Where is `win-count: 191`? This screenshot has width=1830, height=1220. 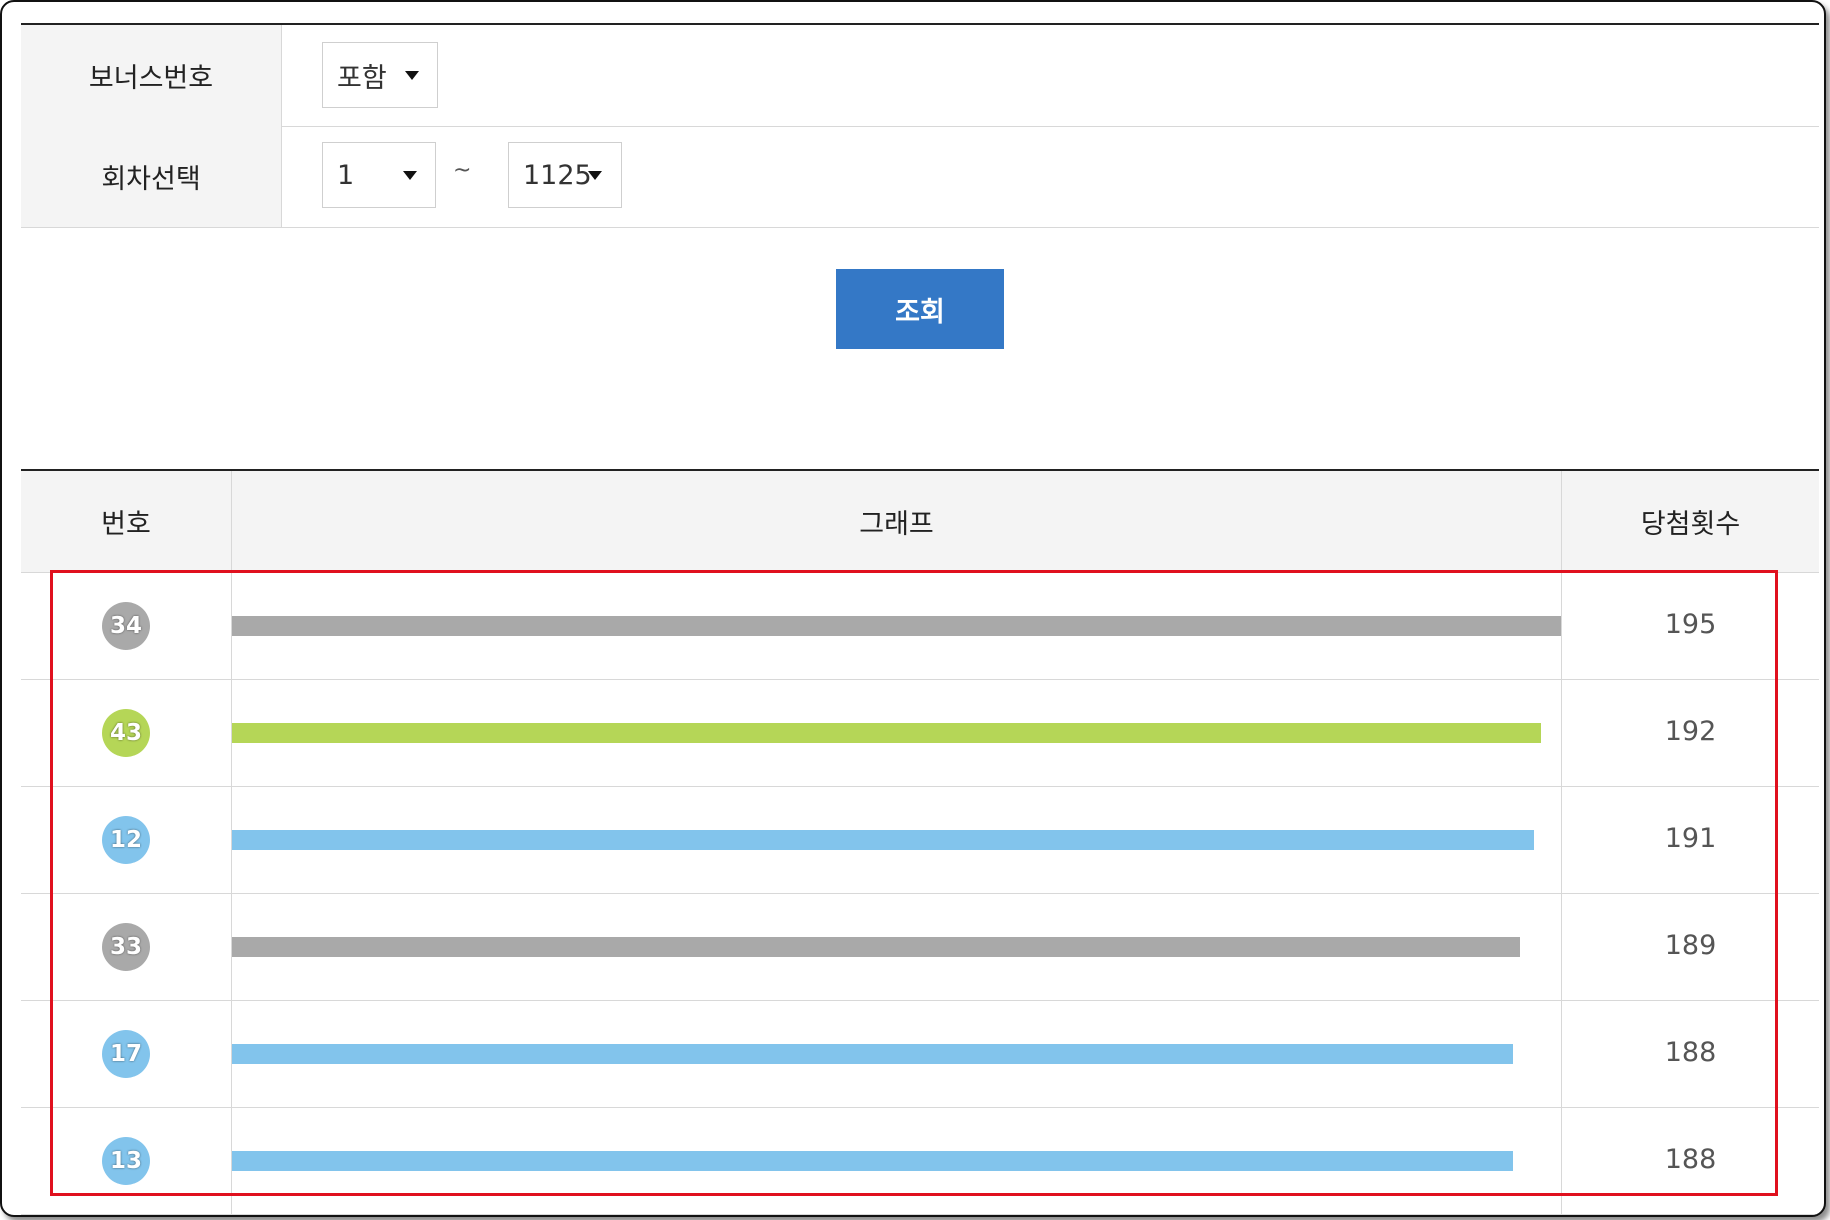
win-count: 191 is located at coordinates (1690, 838).